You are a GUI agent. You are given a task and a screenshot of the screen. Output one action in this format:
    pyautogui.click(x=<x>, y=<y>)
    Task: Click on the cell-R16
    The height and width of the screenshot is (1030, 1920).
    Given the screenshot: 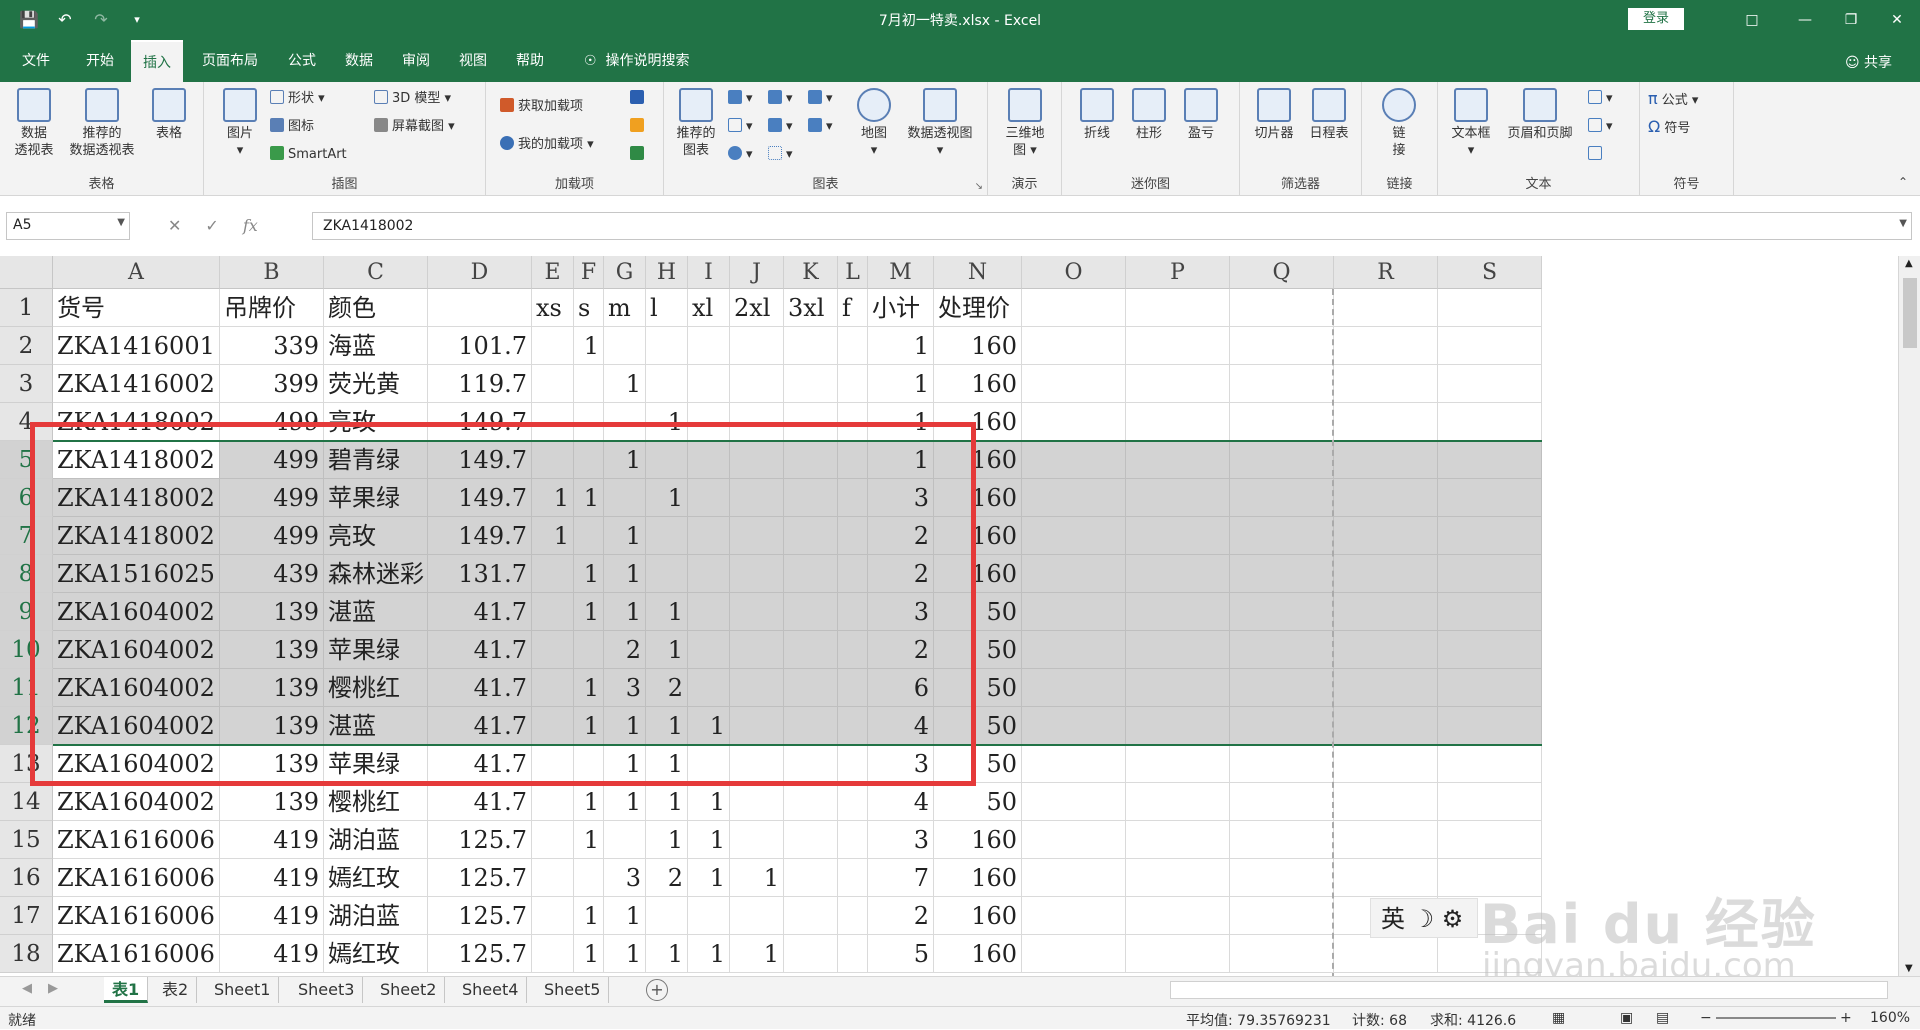 What is the action you would take?
    pyautogui.click(x=1386, y=878)
    